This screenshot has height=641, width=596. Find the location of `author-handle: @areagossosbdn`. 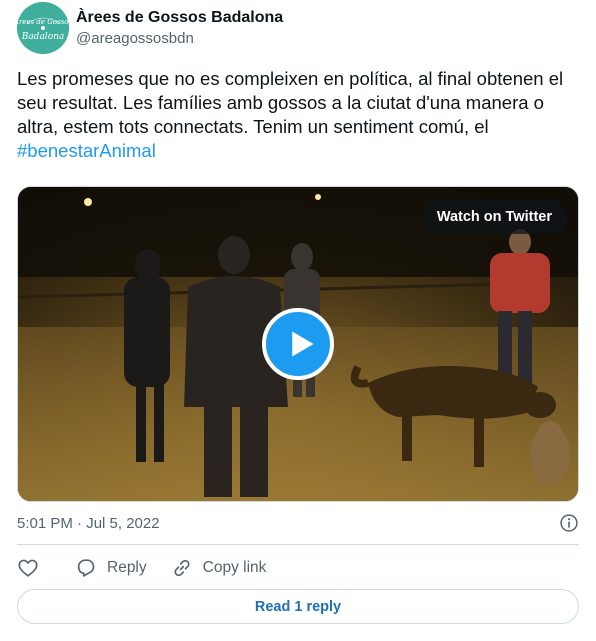

author-handle: @areagossosbdn is located at coordinates (179, 39).